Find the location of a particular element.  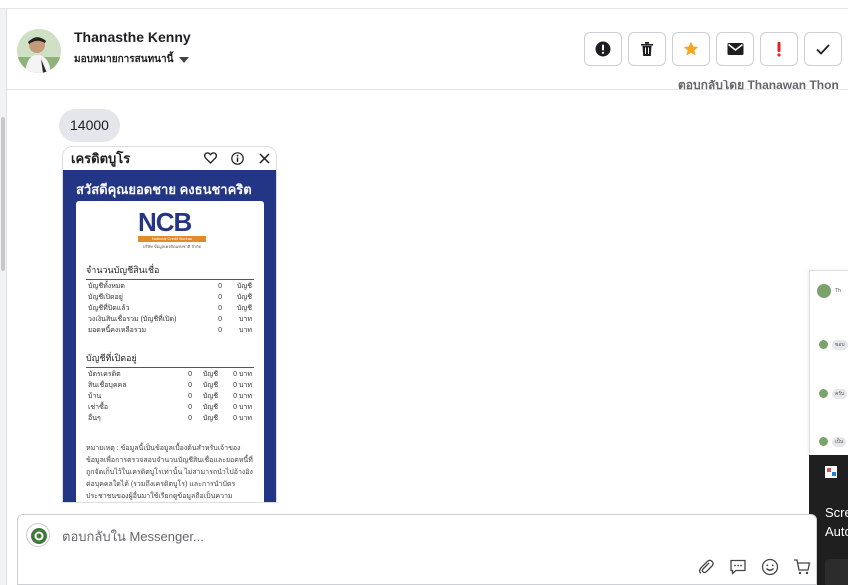

composer-tools is located at coordinates (754, 567).